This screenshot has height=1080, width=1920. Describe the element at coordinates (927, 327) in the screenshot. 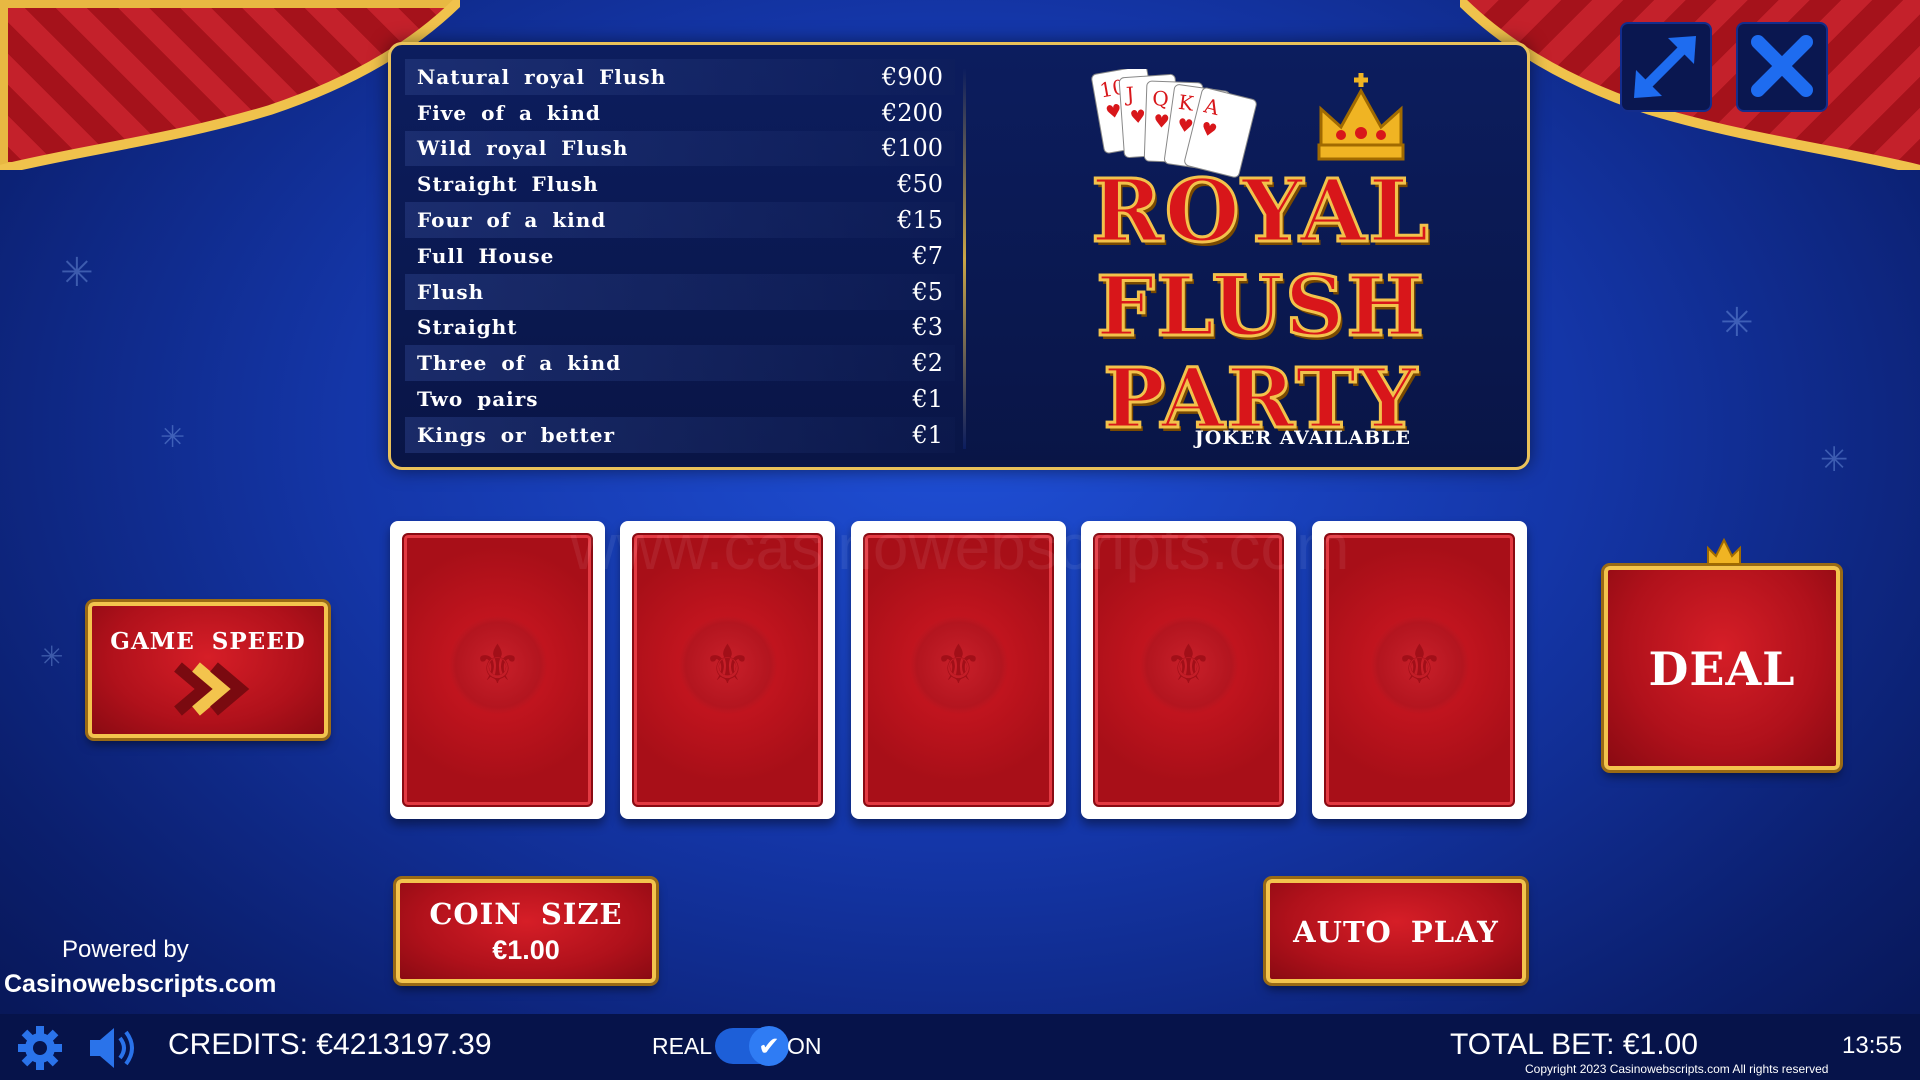

I see `paytable-payout: €3` at that location.